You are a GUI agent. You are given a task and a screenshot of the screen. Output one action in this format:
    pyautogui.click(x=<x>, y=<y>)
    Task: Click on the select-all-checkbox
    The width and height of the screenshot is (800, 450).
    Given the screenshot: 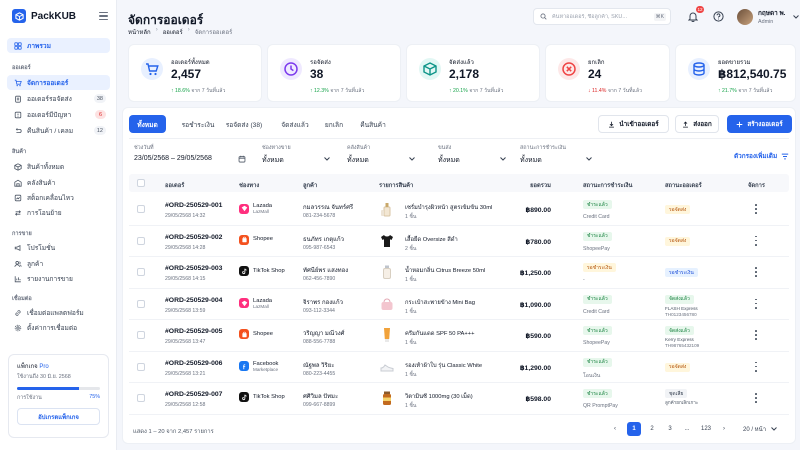 What is the action you would take?
    pyautogui.click(x=141, y=183)
    